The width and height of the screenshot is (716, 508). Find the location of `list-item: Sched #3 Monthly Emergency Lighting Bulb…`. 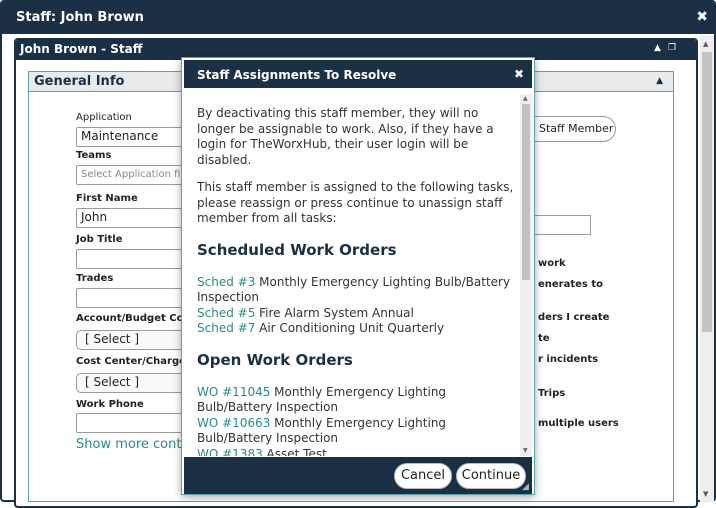

list-item: Sched #3 Monthly Emergency Lighting Bulb… is located at coordinates (356, 290).